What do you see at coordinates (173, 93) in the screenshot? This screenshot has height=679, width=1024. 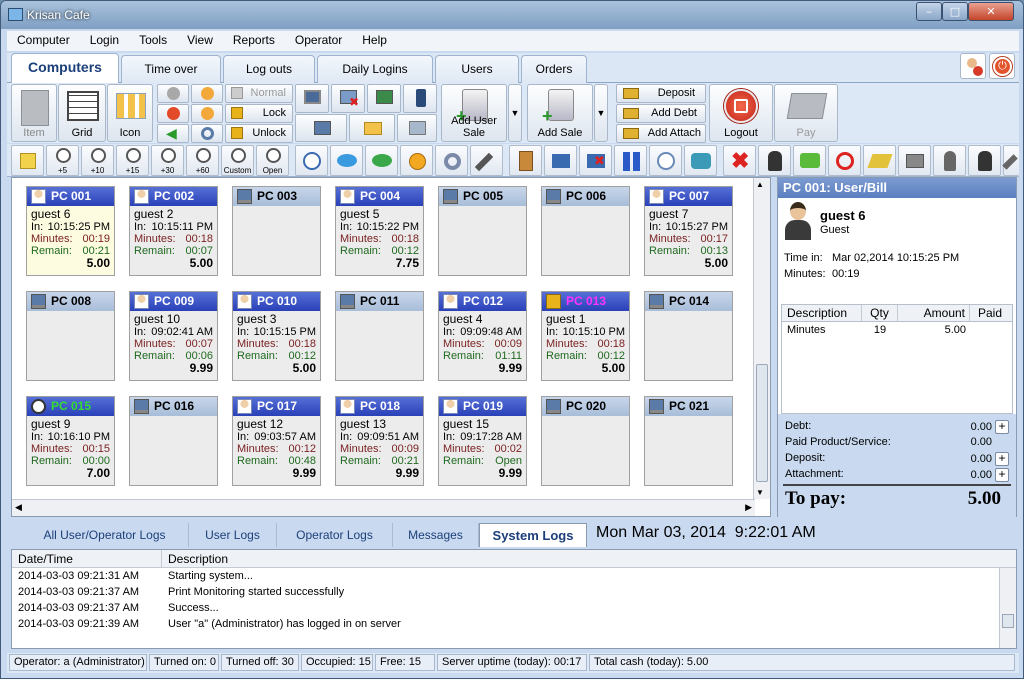 I see `shutdown-gray-button` at bounding box center [173, 93].